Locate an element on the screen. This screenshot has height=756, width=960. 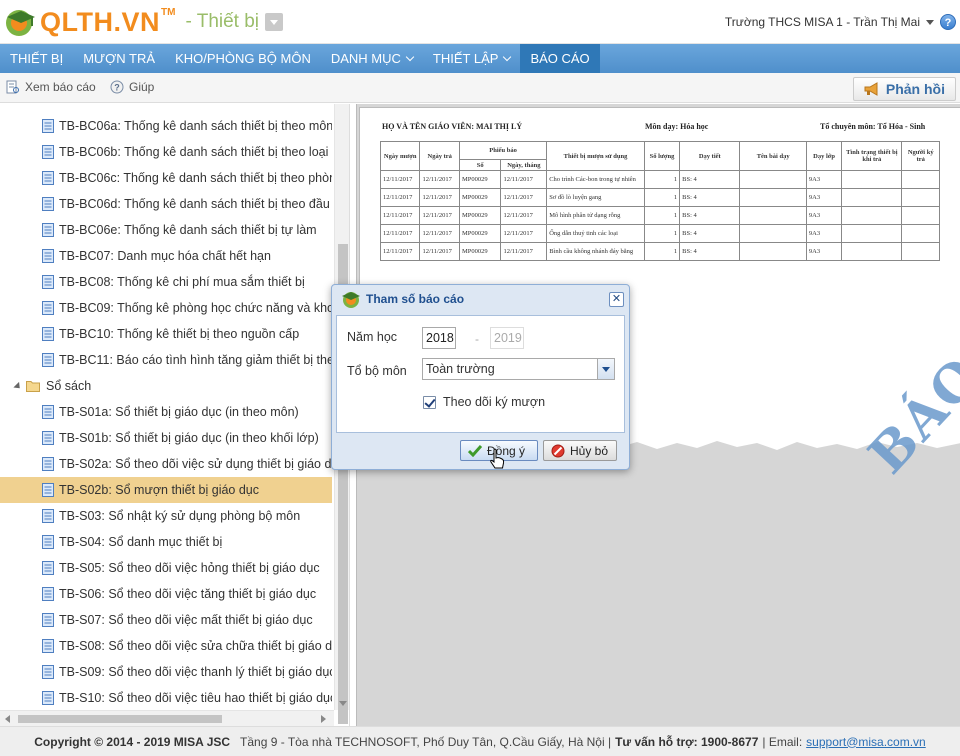
help-icon: ? is located at coordinates (948, 22).